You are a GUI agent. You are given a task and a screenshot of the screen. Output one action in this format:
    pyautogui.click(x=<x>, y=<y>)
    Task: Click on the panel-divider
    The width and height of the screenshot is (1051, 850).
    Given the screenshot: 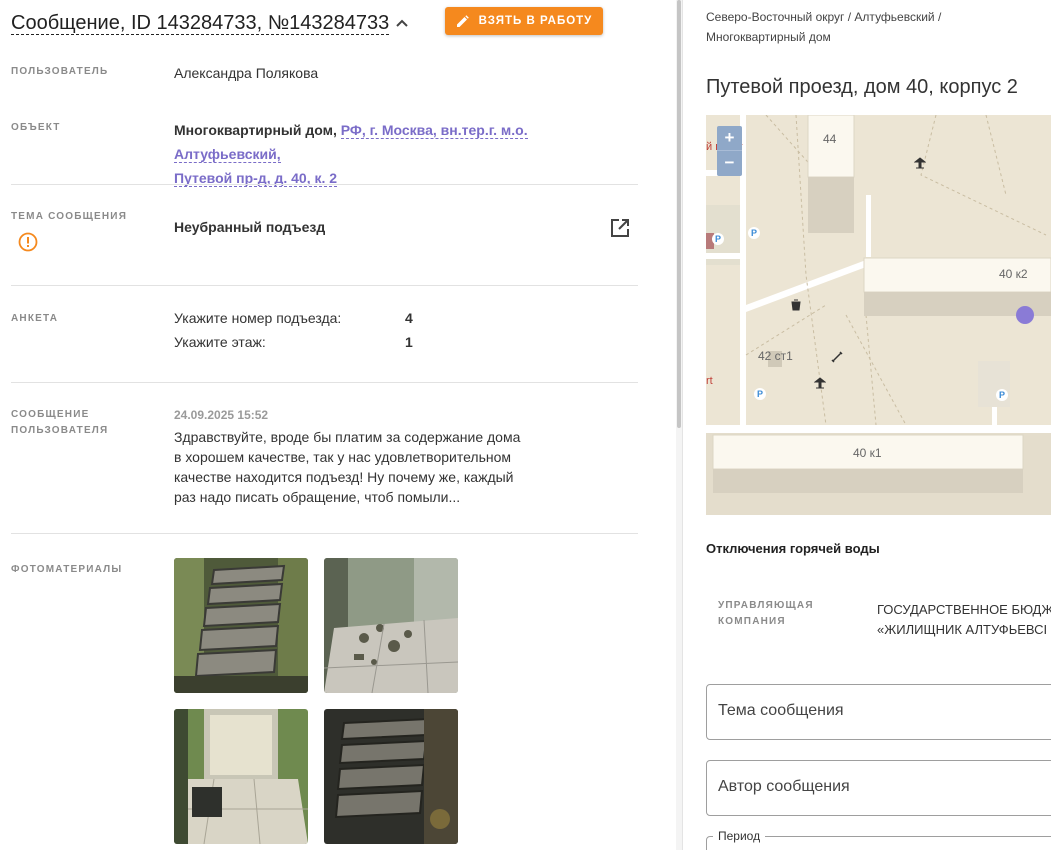 What is the action you would take?
    pyautogui.click(x=682, y=425)
    